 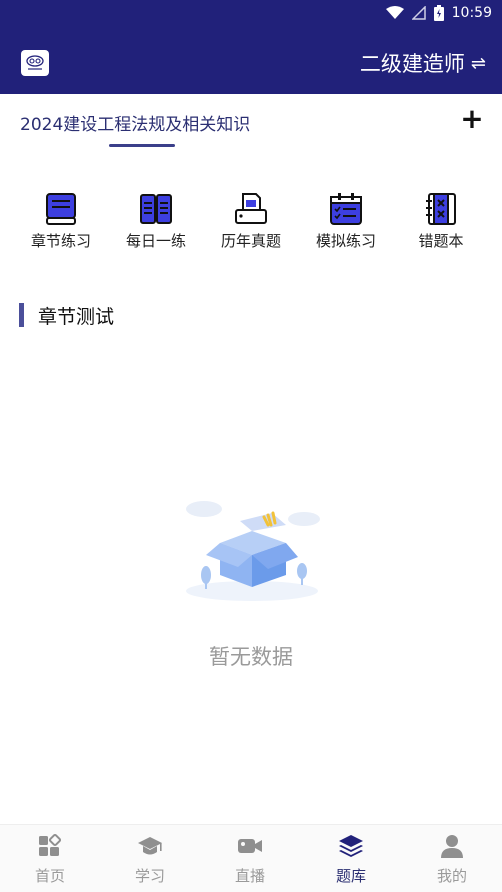 What do you see at coordinates (345, 241) in the screenshot?
I see `quick-menu-label: 模拟练习` at bounding box center [345, 241].